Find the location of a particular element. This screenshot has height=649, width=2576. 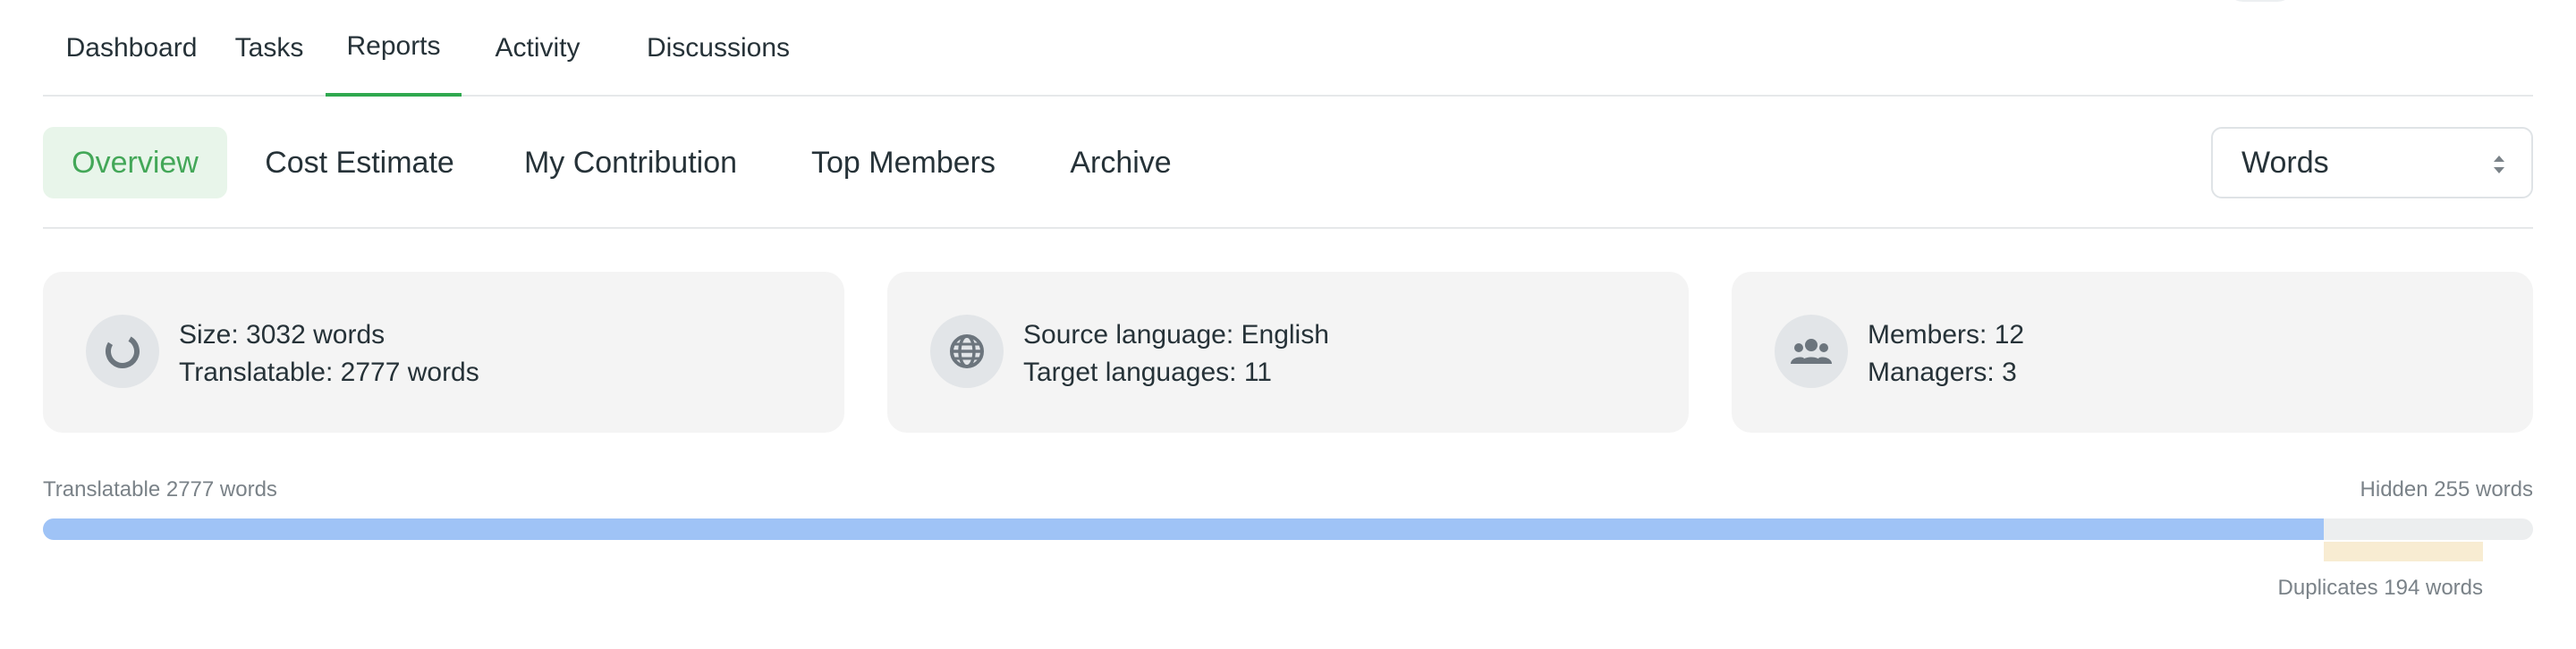

select-arrows-icon is located at coordinates (2499, 164).